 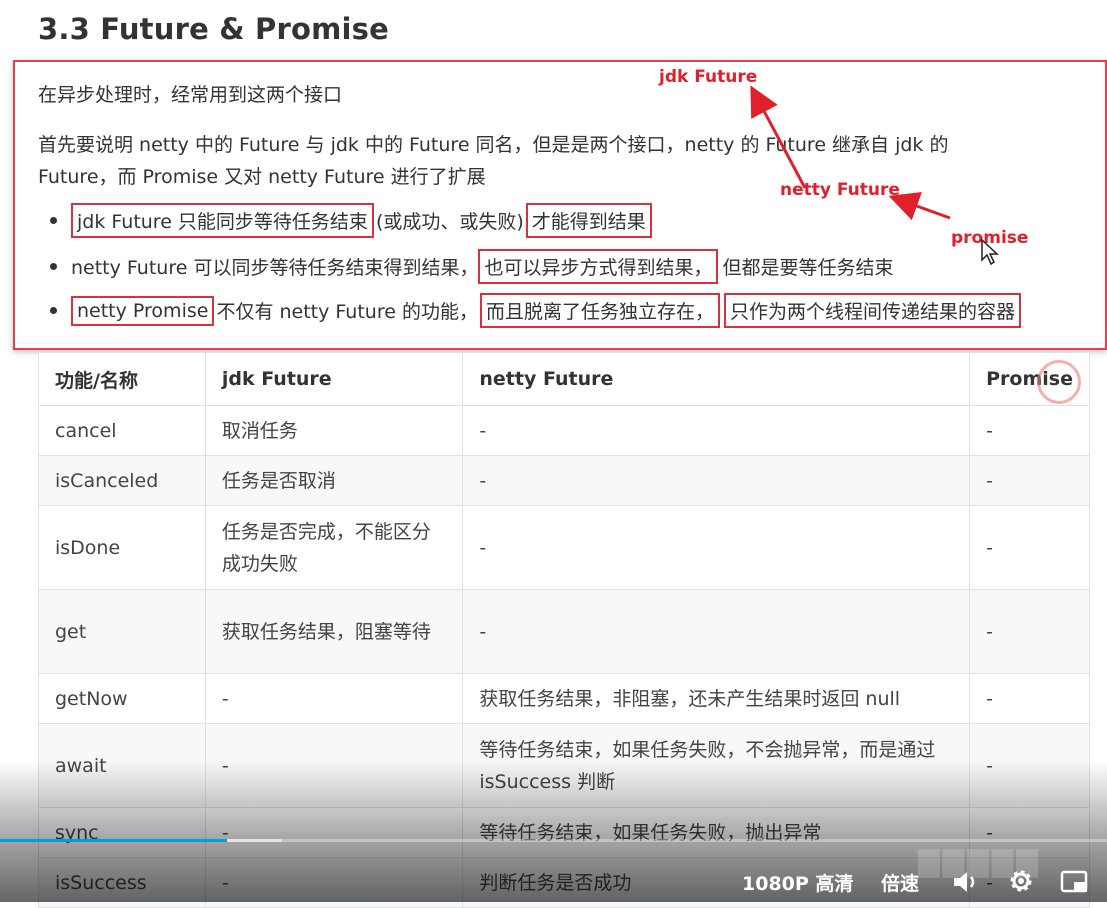 I want to click on bullet-jdk-future: jdk Future 只能同步等待任务结束 (或成功、或失败) 才能得到结果, so click(x=351, y=220).